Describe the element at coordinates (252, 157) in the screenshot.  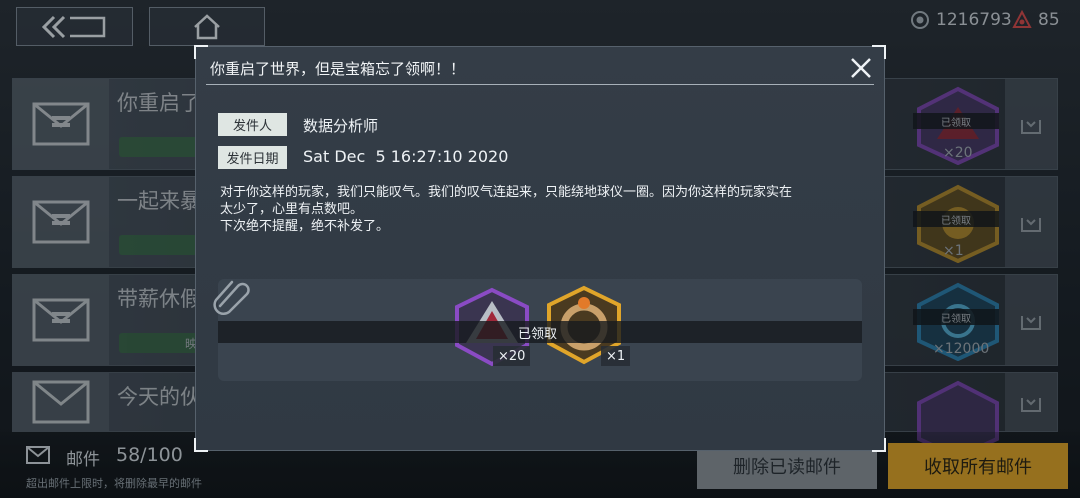
I see `date-tag: 发件日期` at that location.